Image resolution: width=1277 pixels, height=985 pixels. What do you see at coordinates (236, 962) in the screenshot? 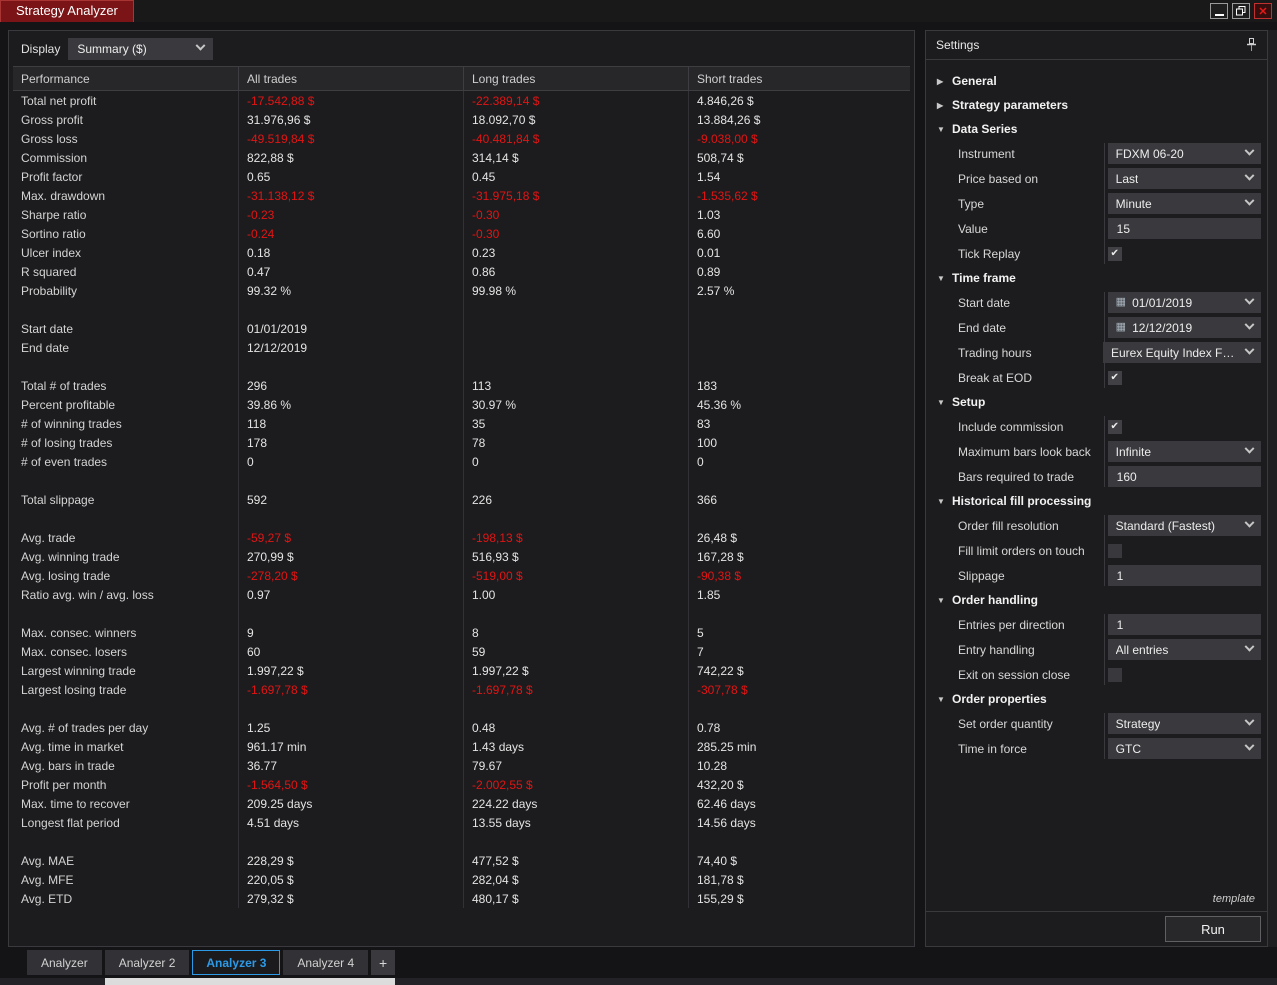
I see `tab-analyzer-3: Analyzer 3` at bounding box center [236, 962].